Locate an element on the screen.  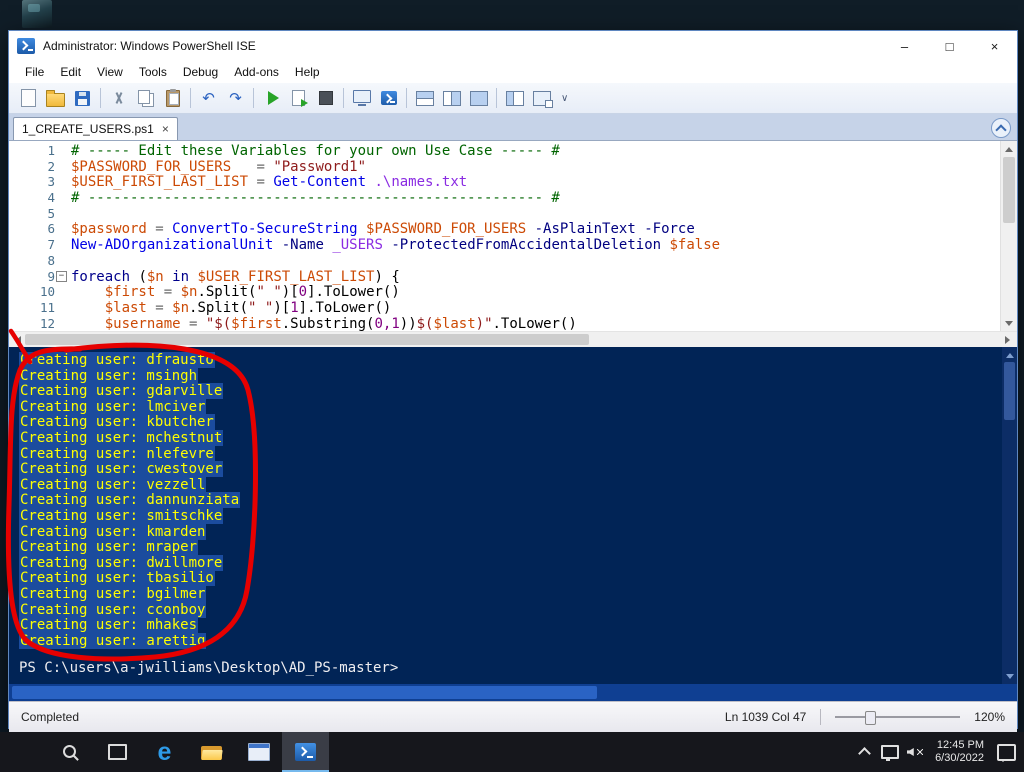
run-selection-button is located at coordinates (298, 98).